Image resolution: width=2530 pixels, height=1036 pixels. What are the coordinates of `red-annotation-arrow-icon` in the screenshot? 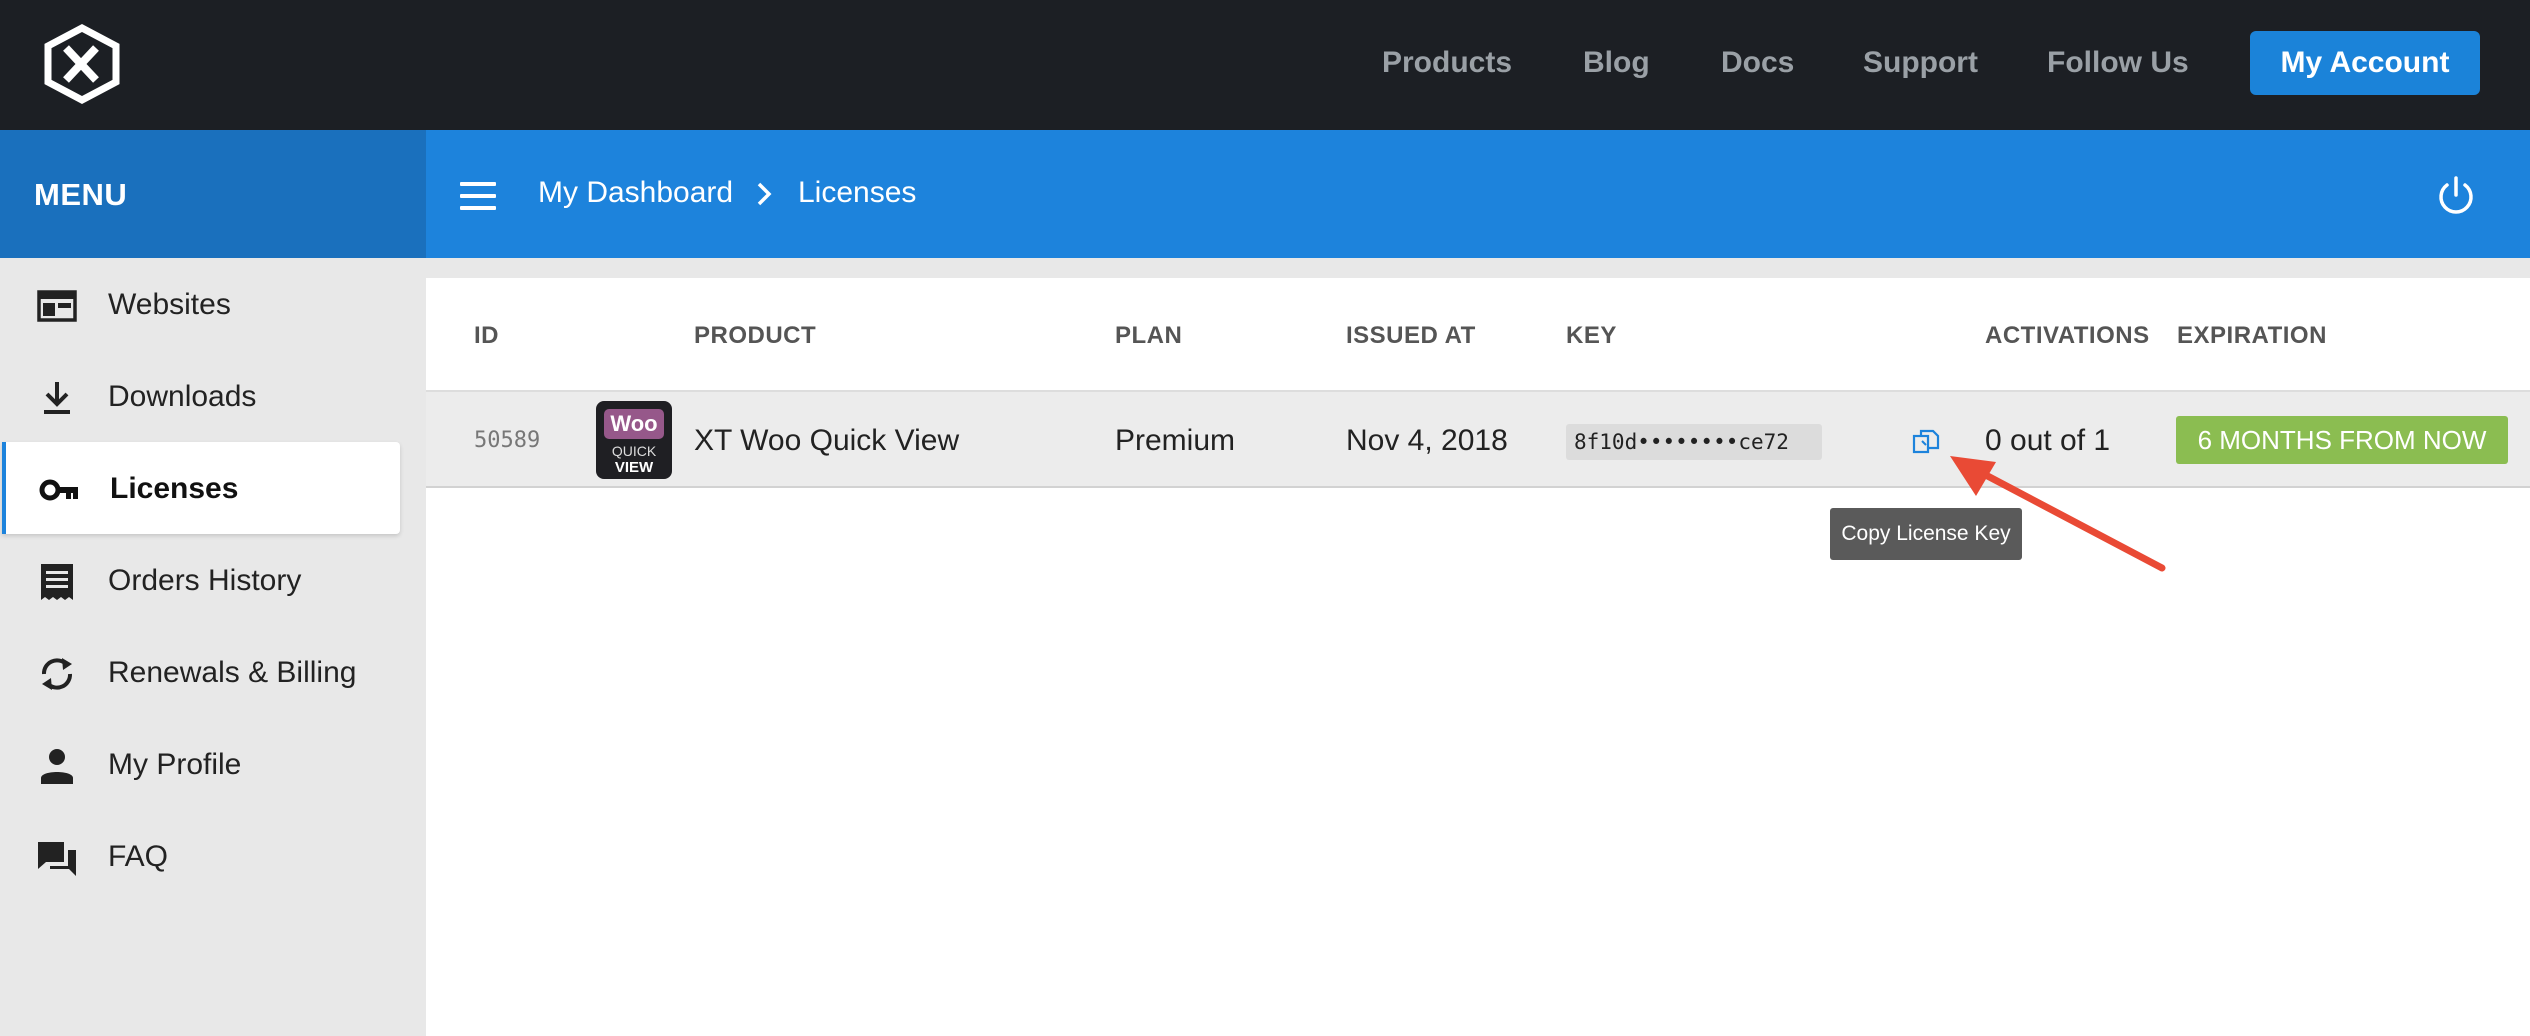 It's located at (2058, 514).